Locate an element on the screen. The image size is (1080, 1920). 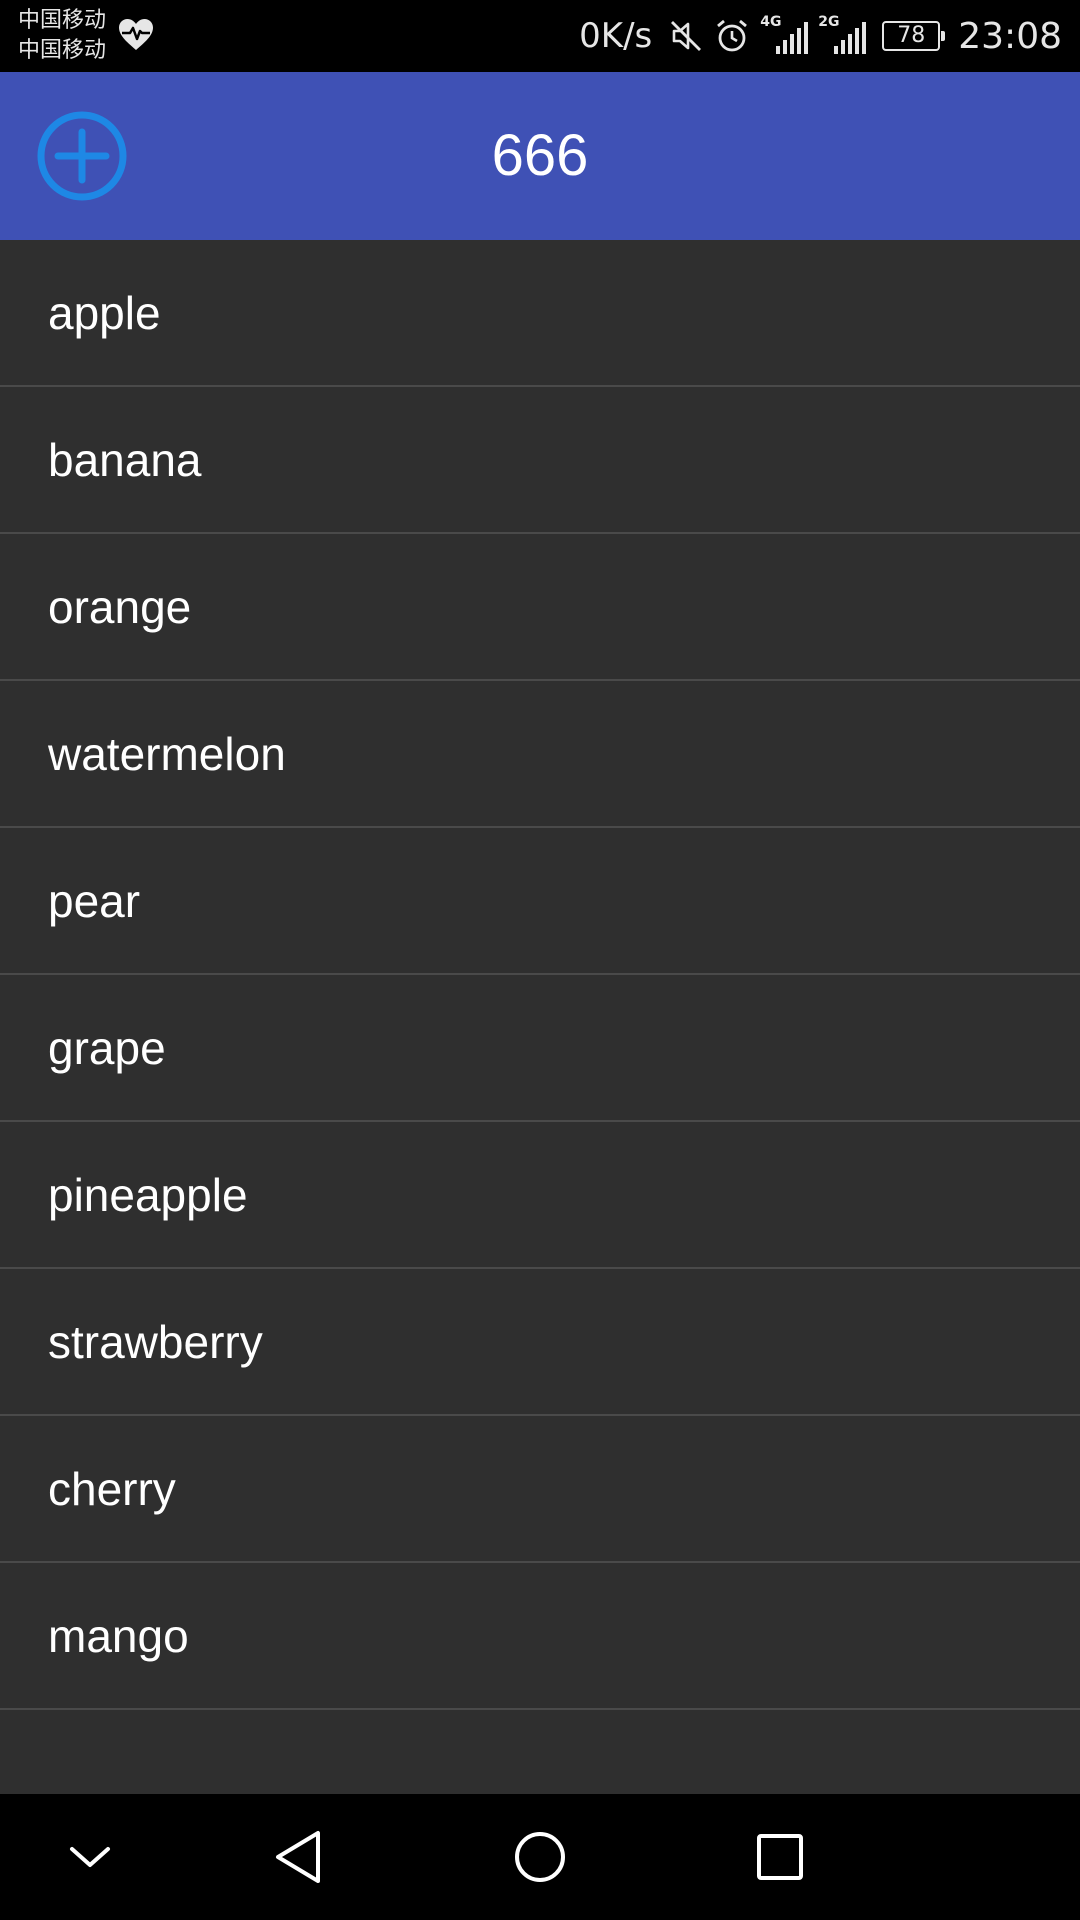
home-icon is located at coordinates (540, 1857).